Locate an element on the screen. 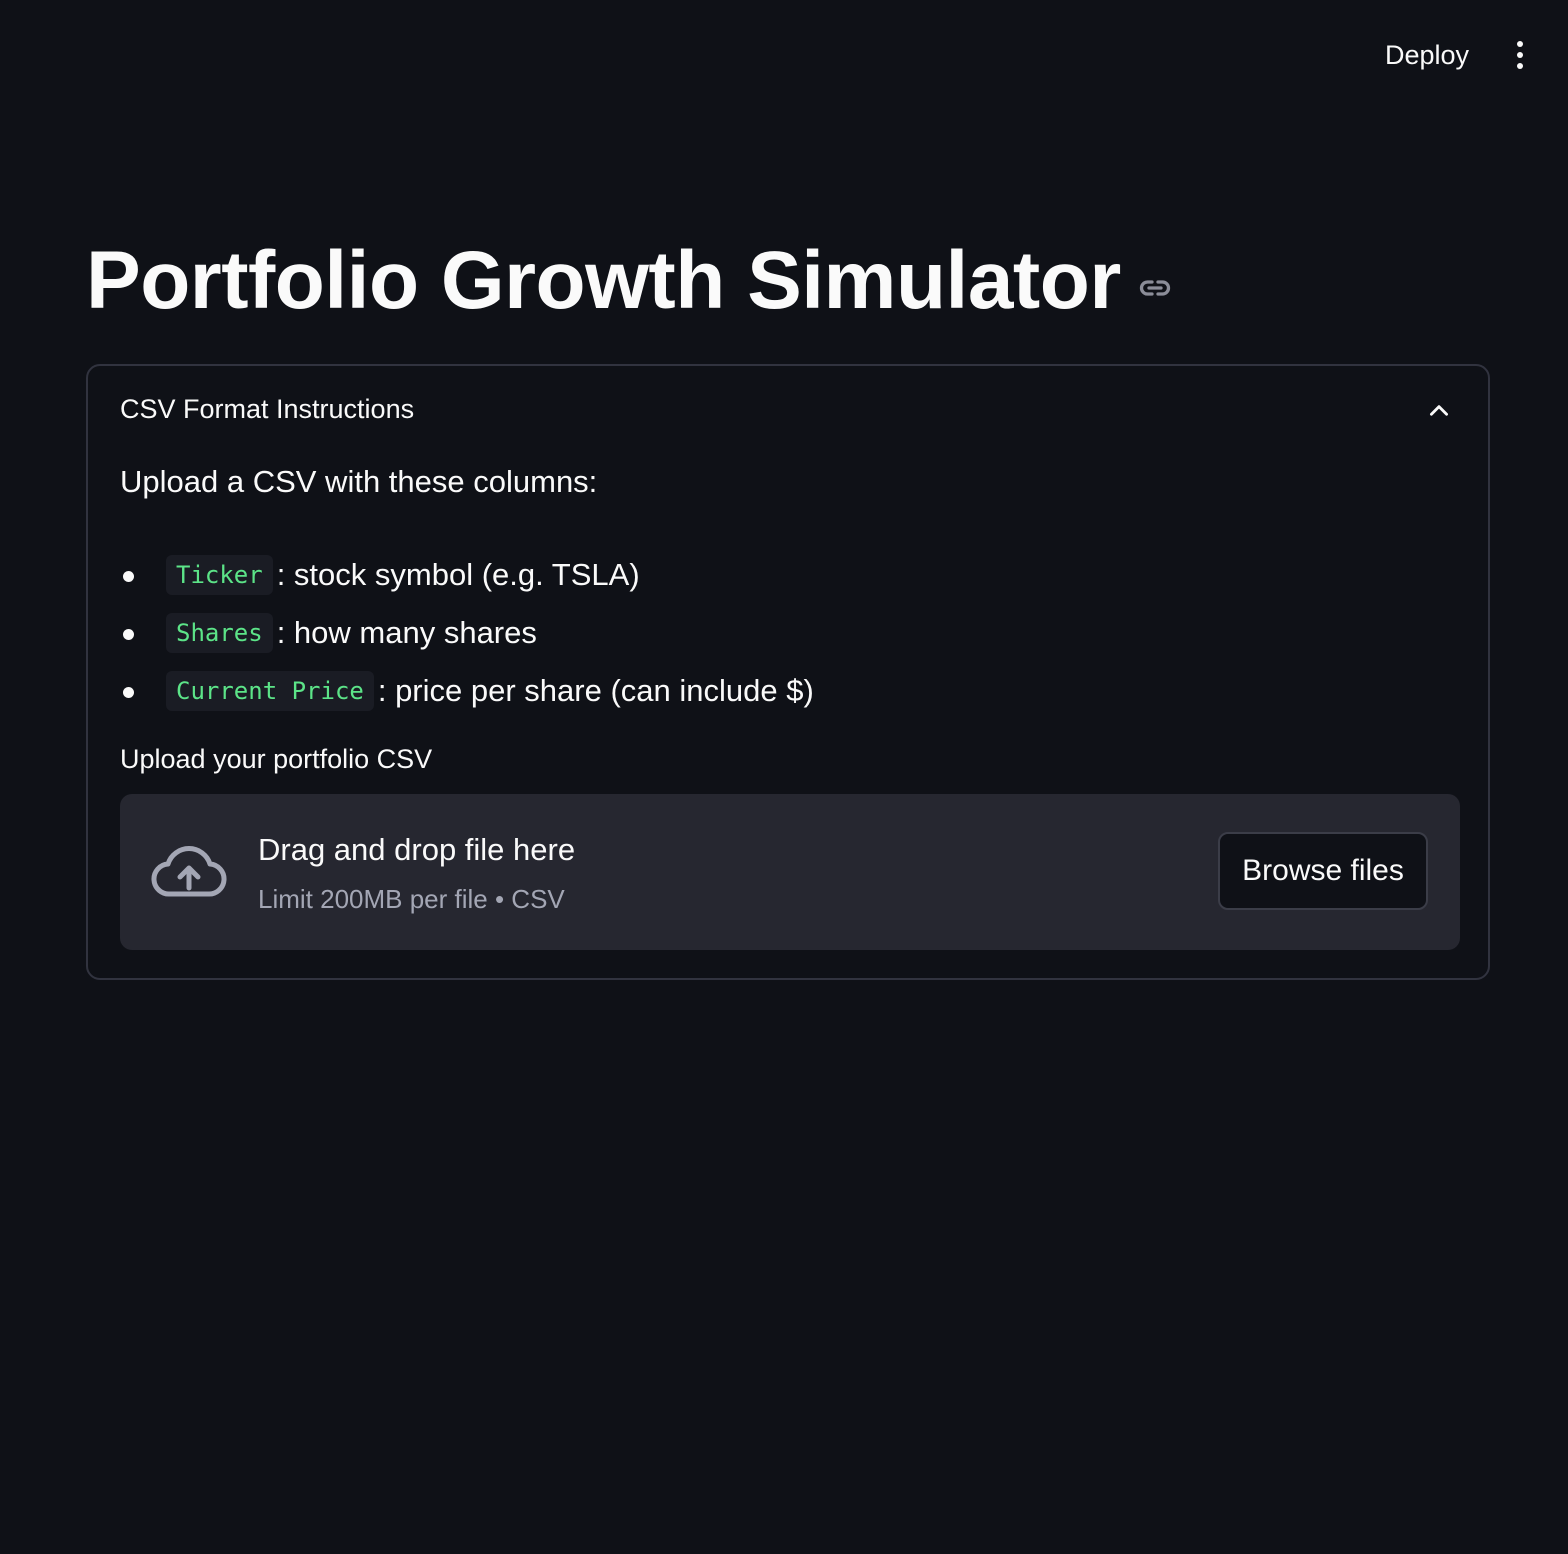 Image resolution: width=1568 pixels, height=1554 pixels. drop-instructions: Drag and drop file here is located at coordinates (417, 849).